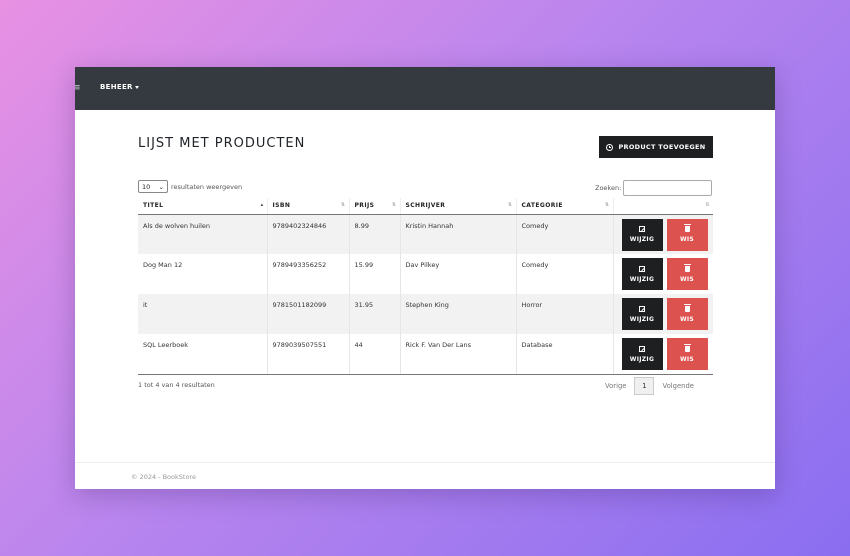  What do you see at coordinates (425, 475) in the screenshot?
I see `footer: © 2024 - BookStore` at bounding box center [425, 475].